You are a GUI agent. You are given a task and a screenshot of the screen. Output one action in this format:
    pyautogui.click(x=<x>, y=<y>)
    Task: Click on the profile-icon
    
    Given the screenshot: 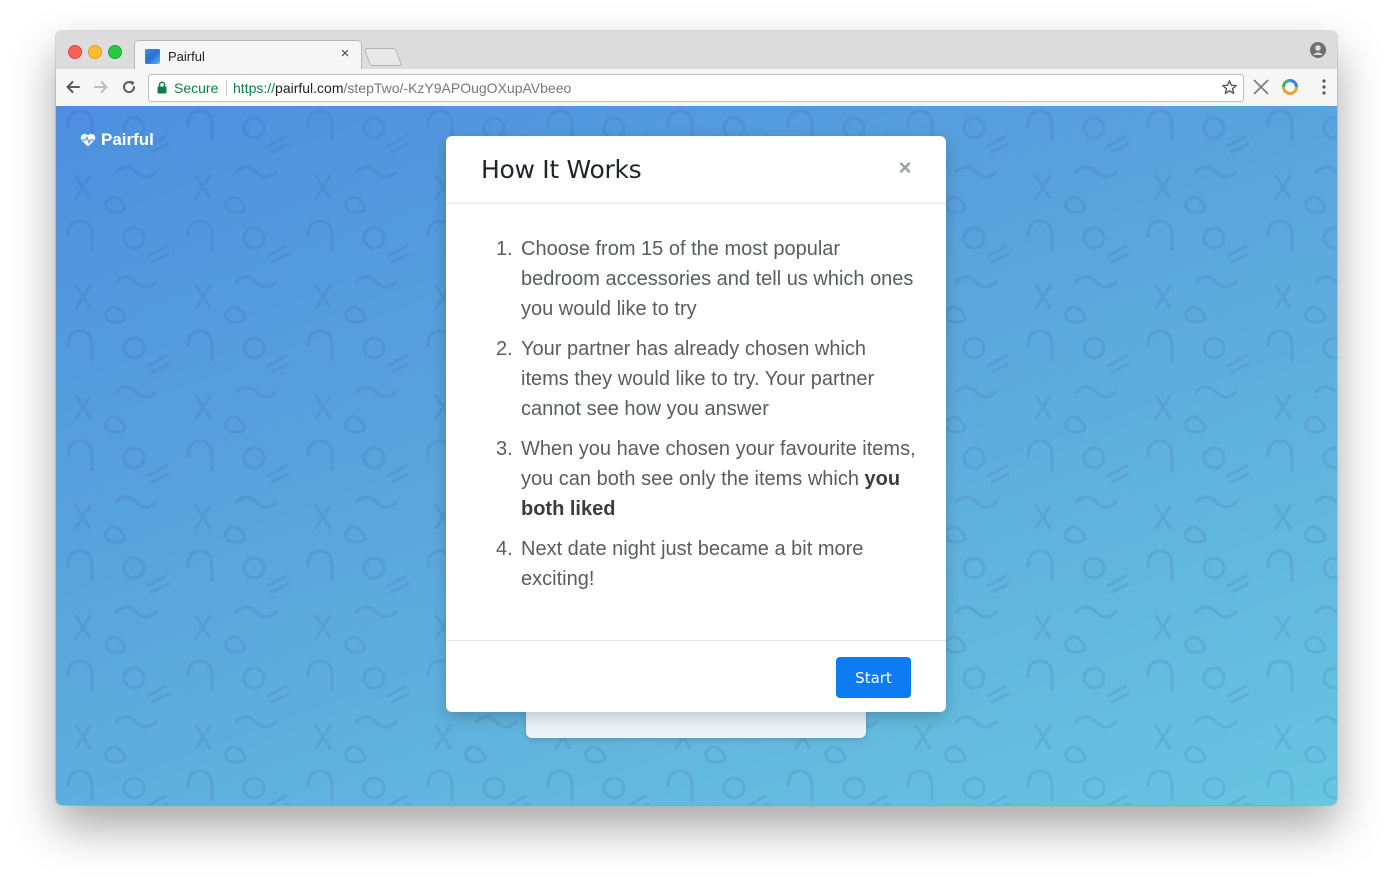 What is the action you would take?
    pyautogui.click(x=1318, y=50)
    